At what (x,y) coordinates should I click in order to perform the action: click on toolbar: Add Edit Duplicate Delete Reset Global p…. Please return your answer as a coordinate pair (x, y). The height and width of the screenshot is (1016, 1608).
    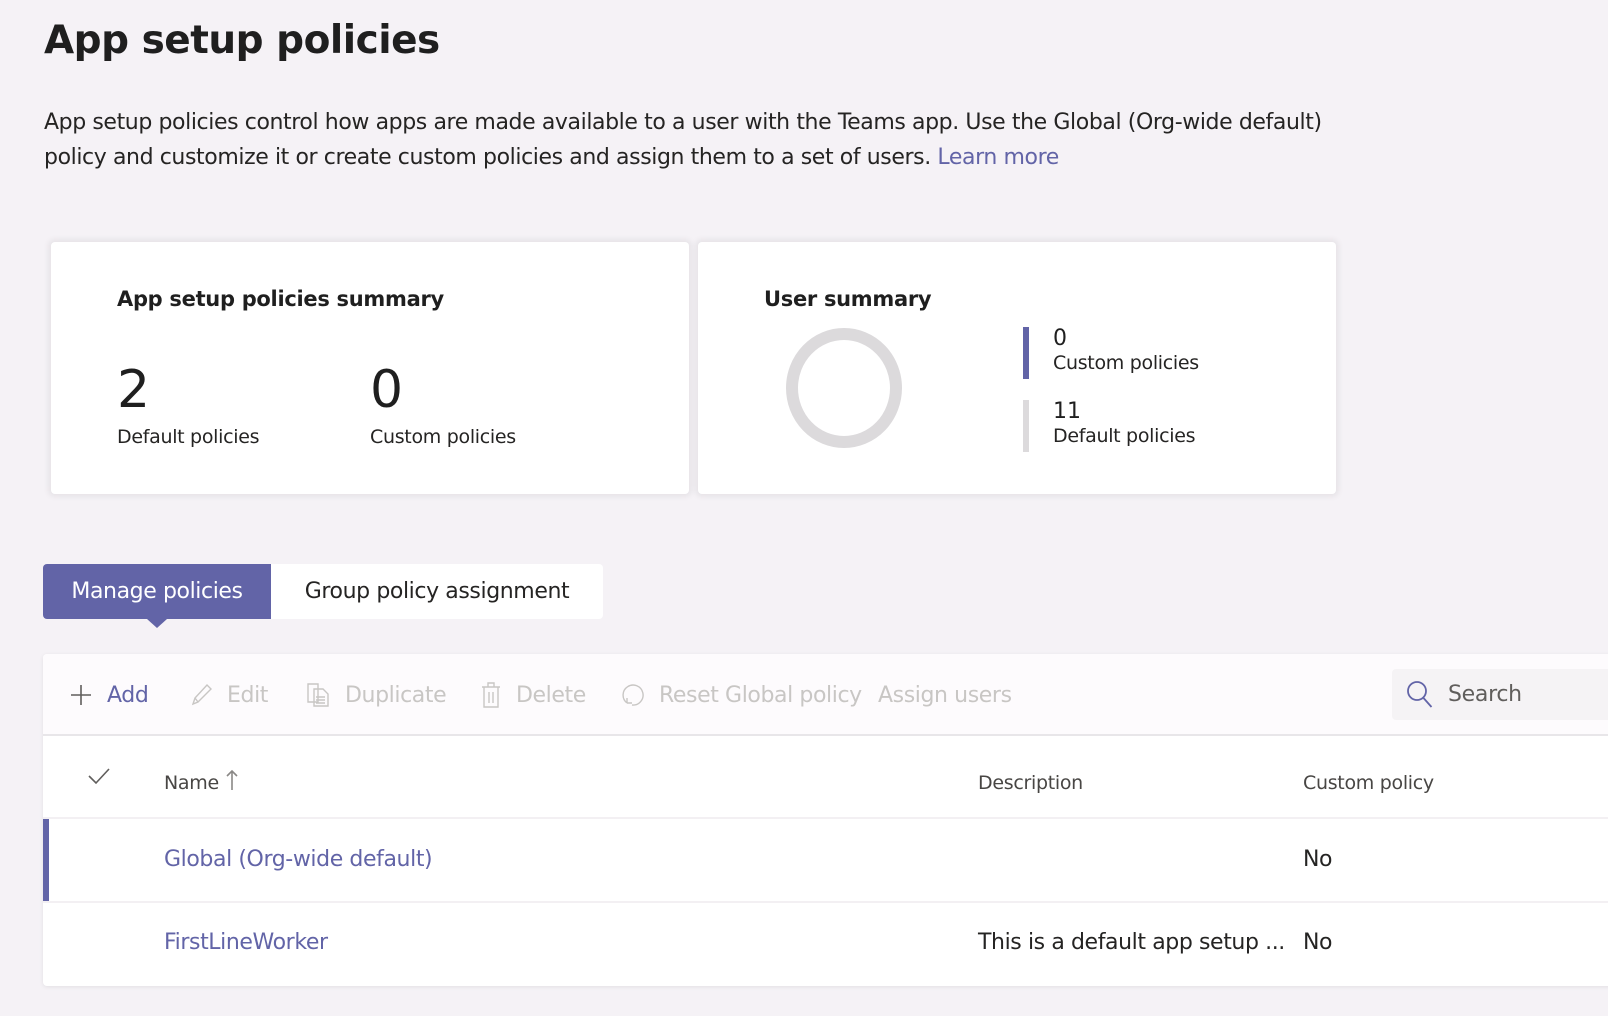
    Looking at the image, I should click on (825, 695).